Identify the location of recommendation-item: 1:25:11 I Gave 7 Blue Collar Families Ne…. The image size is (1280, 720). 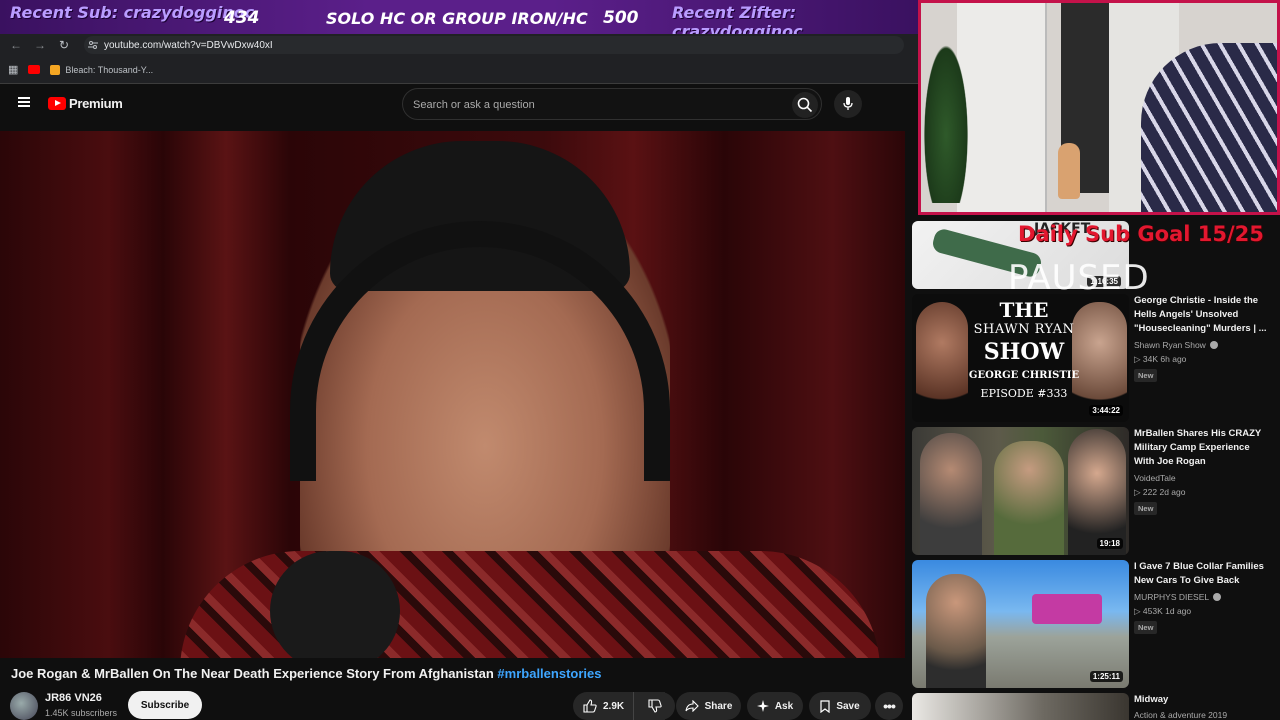
(1096, 624).